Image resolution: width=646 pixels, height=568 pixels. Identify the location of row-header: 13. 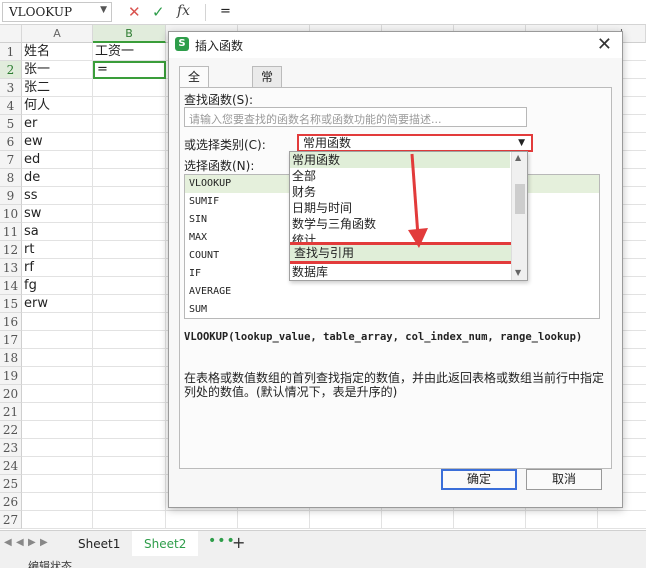
(11, 268).